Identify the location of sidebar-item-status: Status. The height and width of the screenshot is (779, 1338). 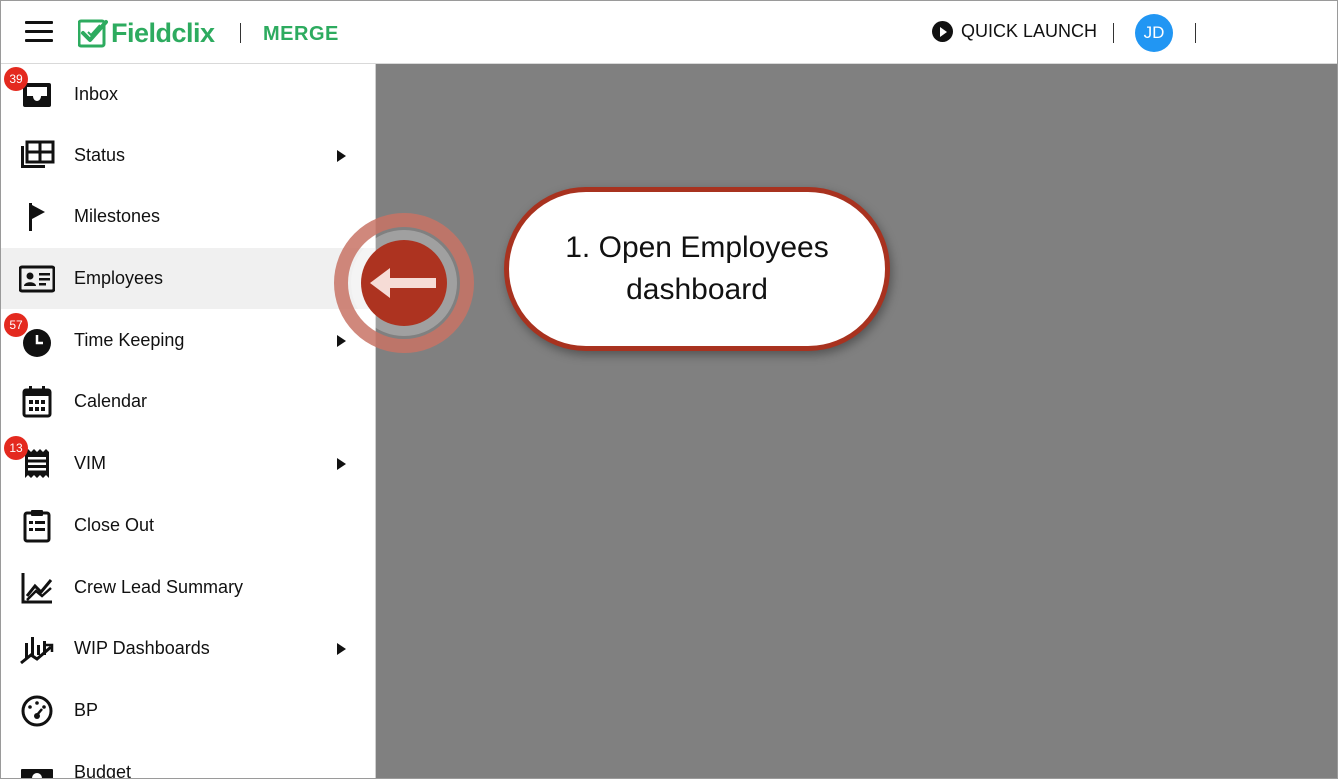
(188, 155).